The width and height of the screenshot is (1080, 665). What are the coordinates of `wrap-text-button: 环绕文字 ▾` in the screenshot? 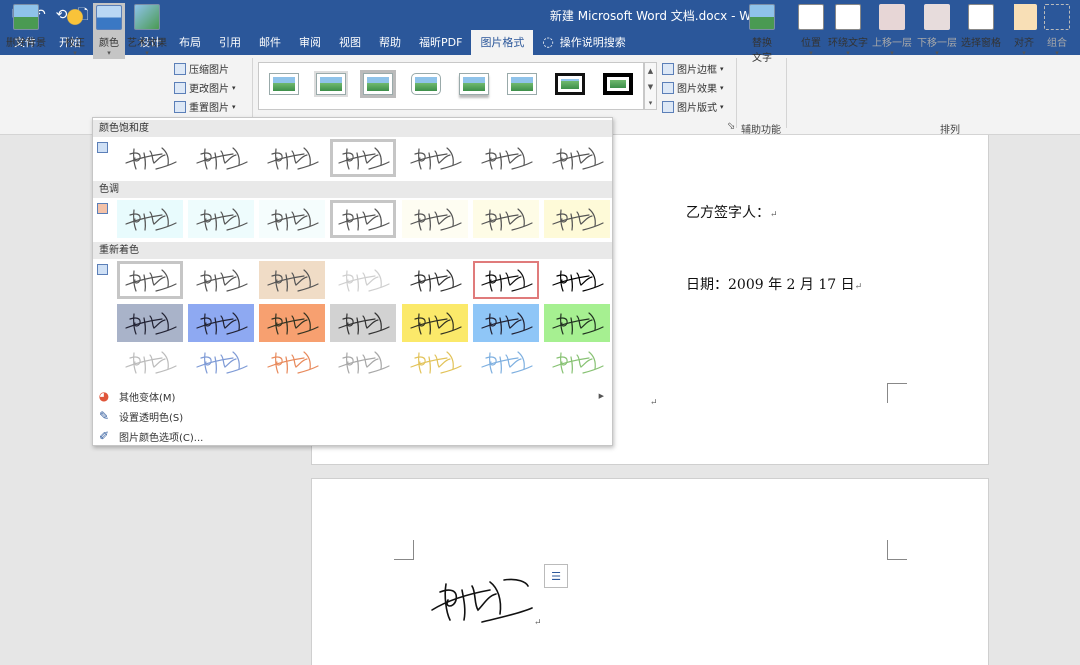 It's located at (848, 30).